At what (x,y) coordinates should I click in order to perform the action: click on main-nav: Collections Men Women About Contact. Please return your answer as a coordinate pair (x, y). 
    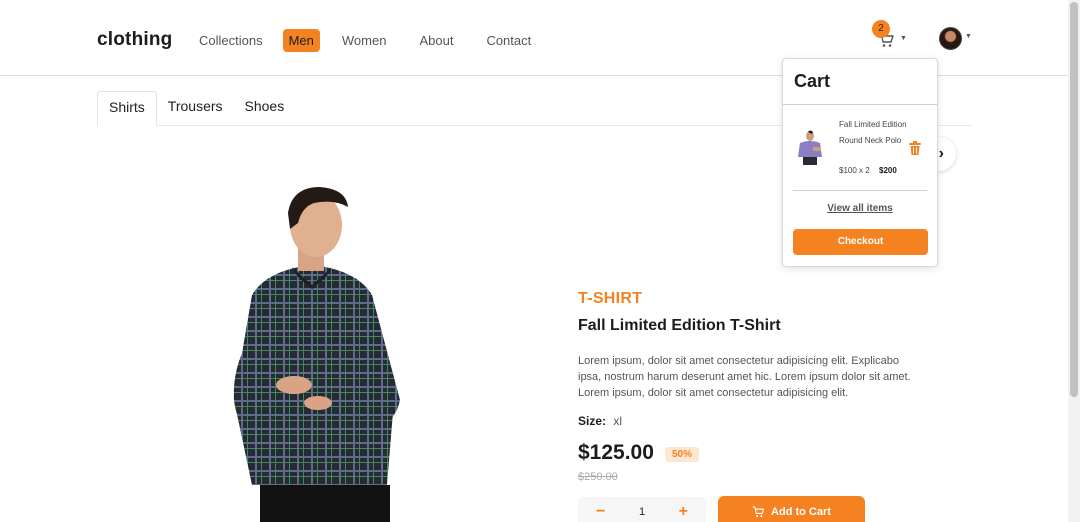
    Looking at the image, I should click on (370, 40).